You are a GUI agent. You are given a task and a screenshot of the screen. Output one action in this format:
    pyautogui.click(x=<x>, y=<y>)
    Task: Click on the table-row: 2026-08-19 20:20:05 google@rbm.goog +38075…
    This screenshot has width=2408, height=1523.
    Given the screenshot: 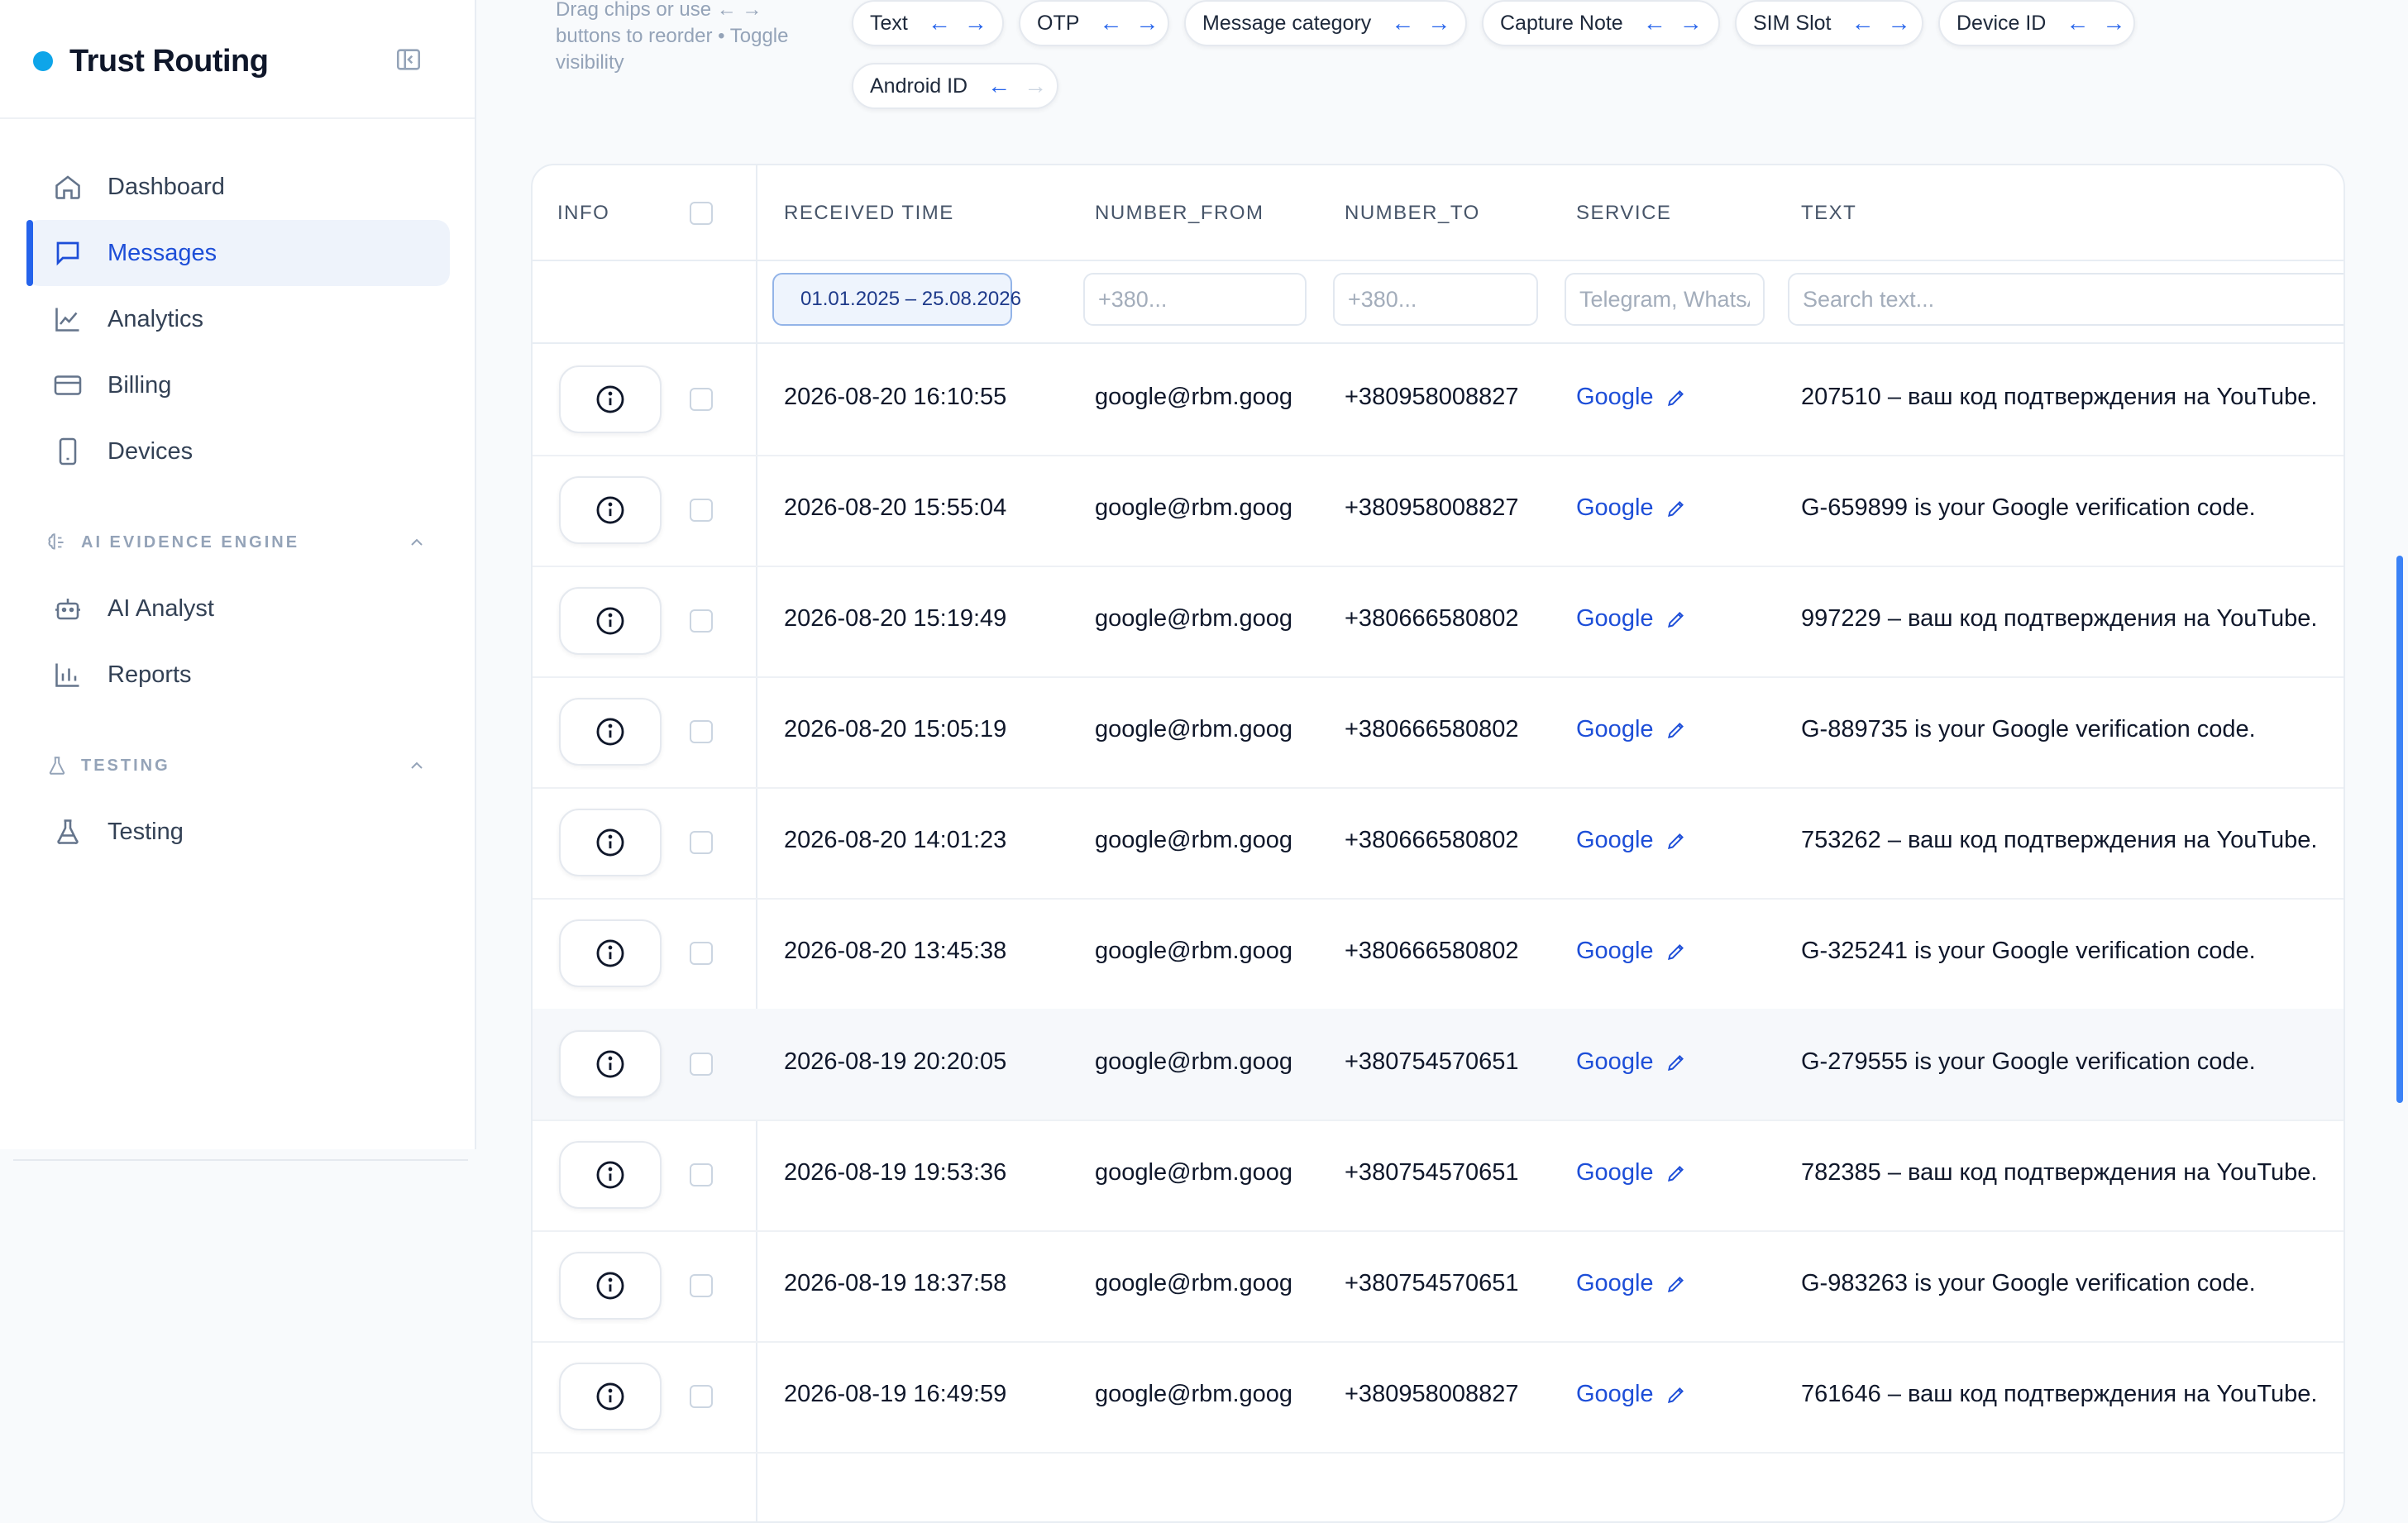 What is the action you would take?
    pyautogui.click(x=1438, y=1065)
    